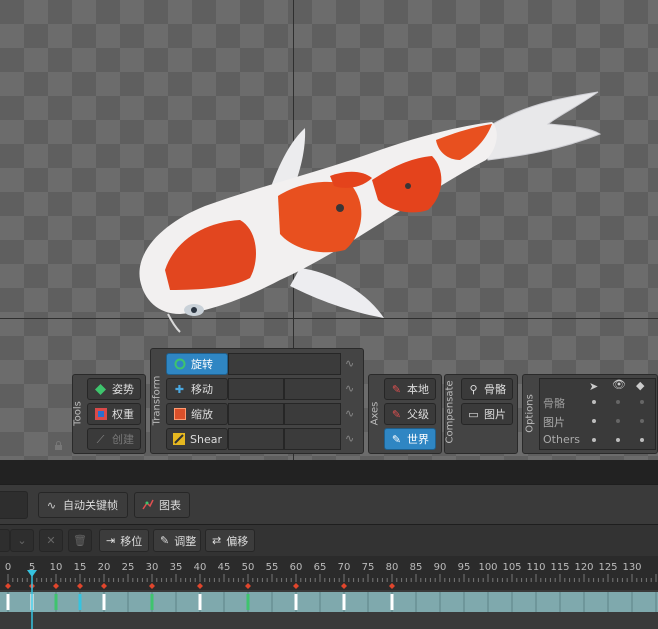 This screenshot has width=658, height=629. I want to click on compensate-images-button: ▭ 图片, so click(487, 414).